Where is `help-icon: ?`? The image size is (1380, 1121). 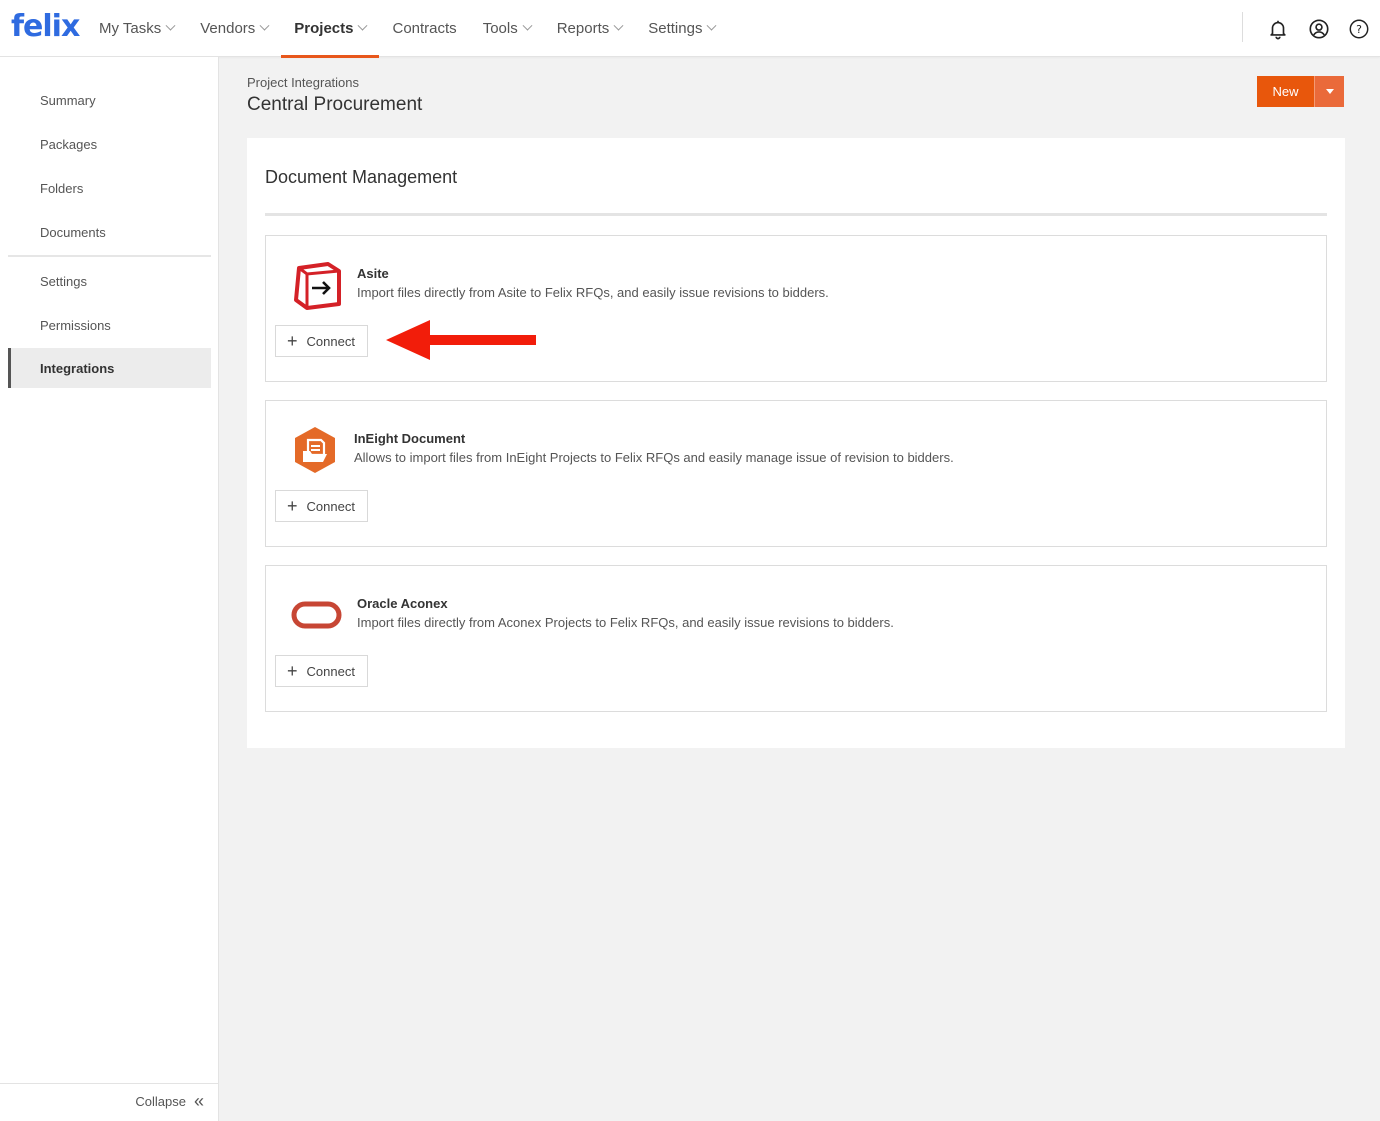 help-icon: ? is located at coordinates (1359, 29).